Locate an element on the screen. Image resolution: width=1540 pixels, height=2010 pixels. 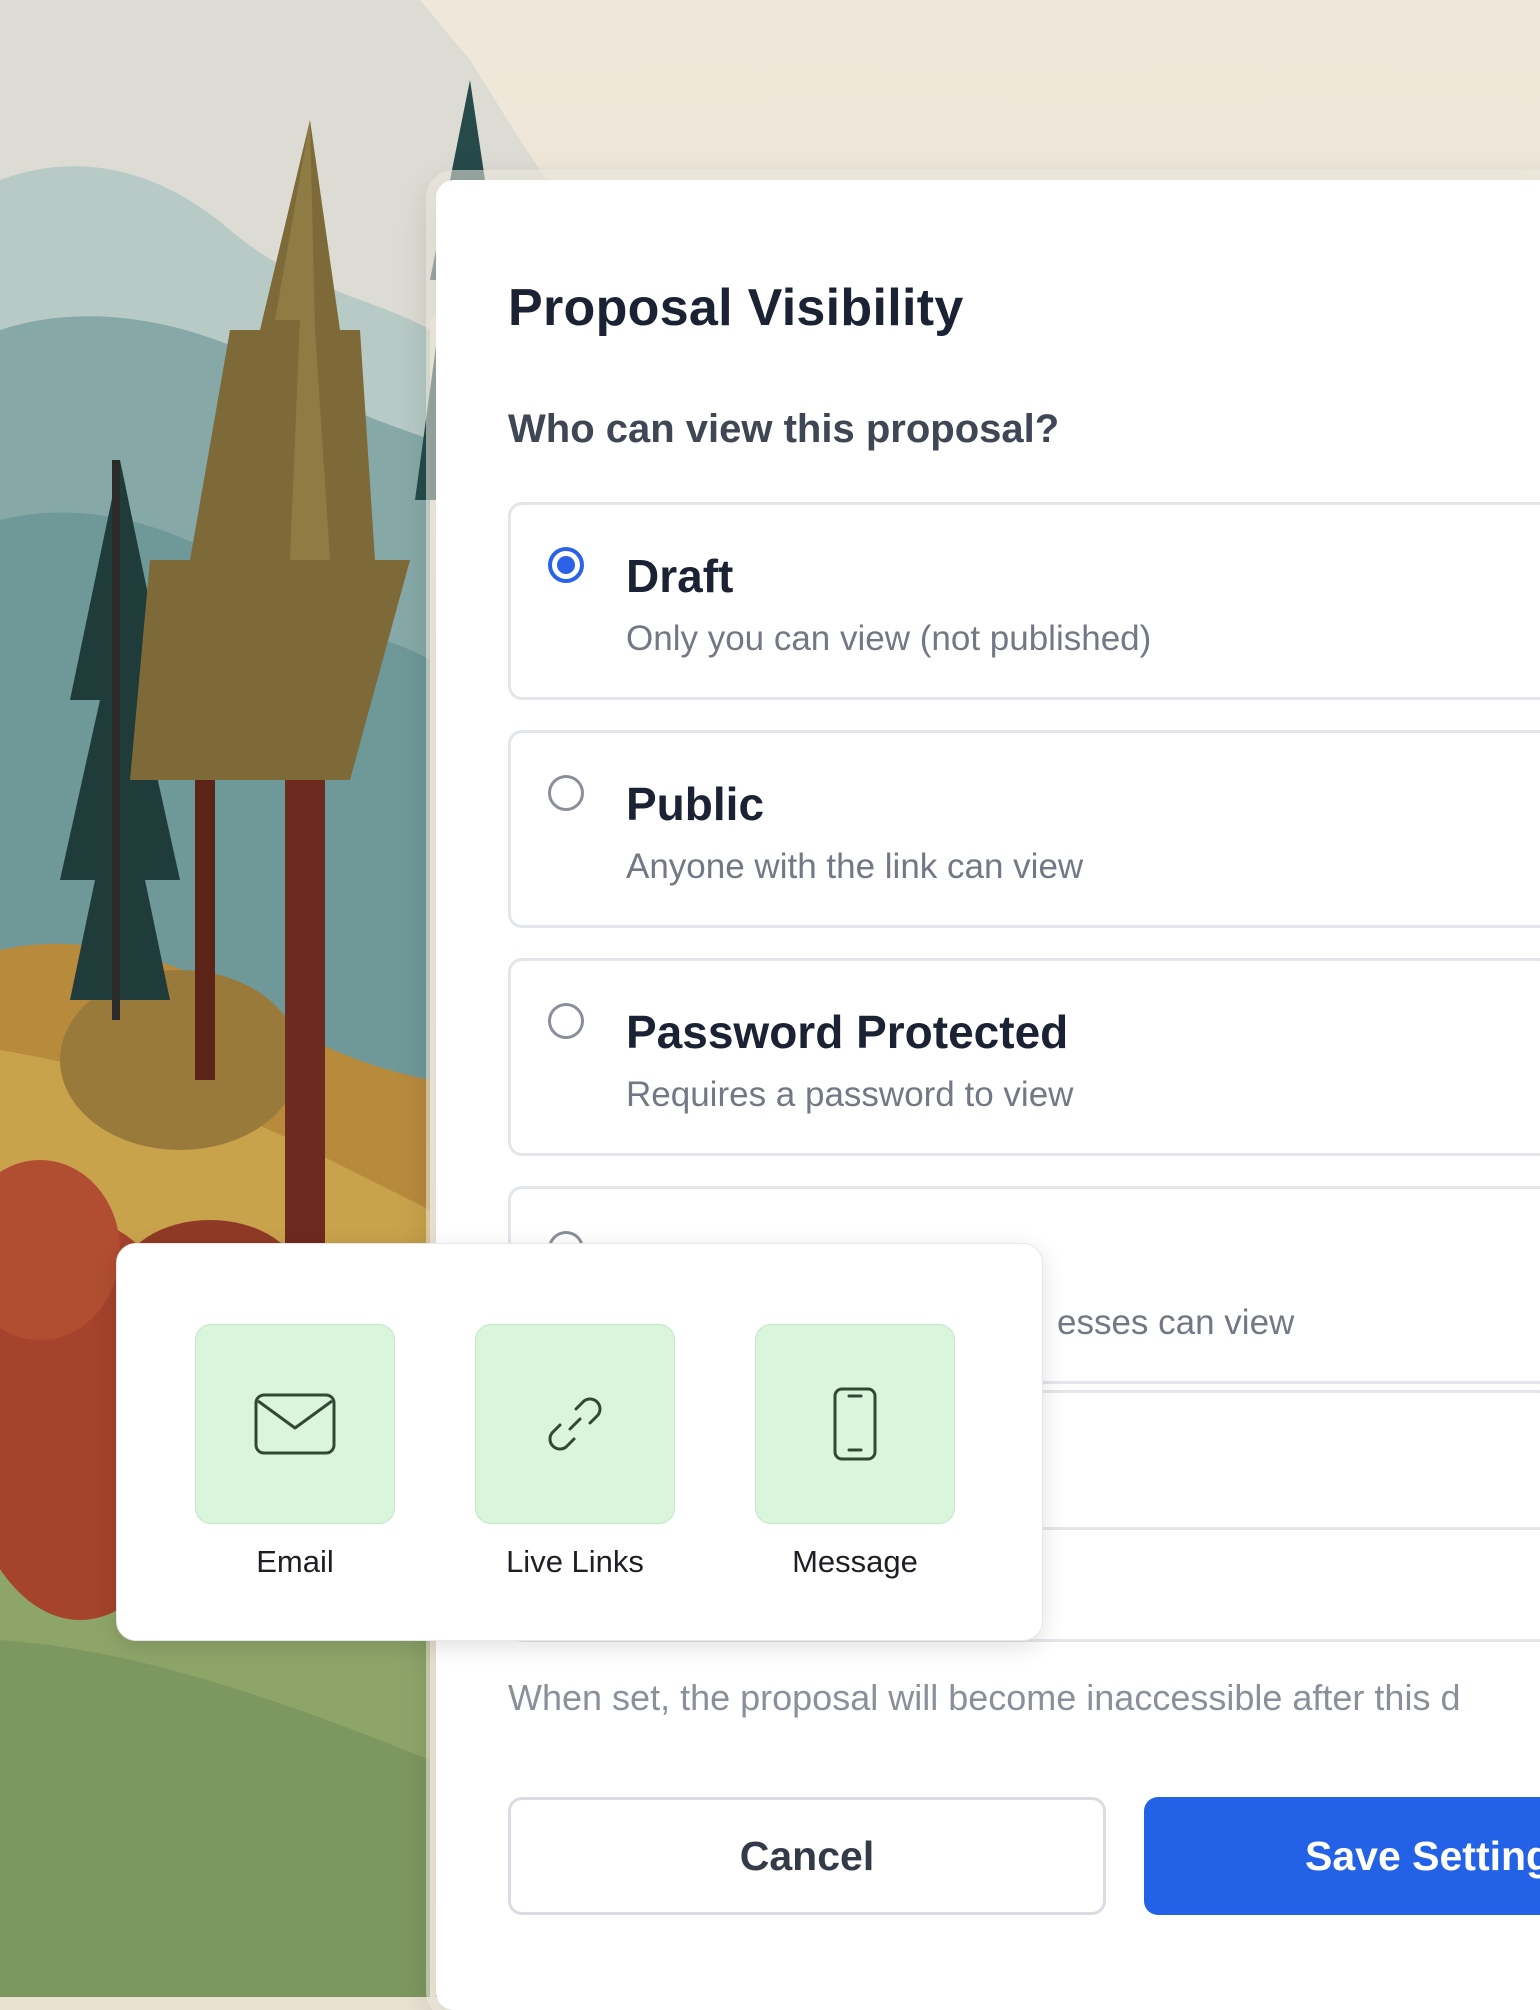
cancel-button: Cancel is located at coordinates (807, 1856).